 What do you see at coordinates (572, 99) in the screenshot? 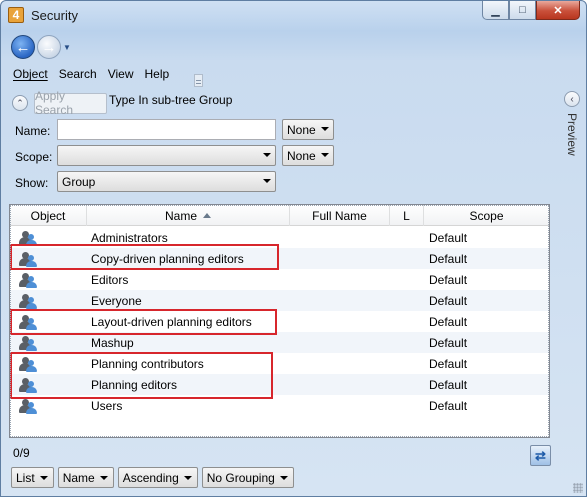
I see `expand-left-icon: ‹` at bounding box center [572, 99].